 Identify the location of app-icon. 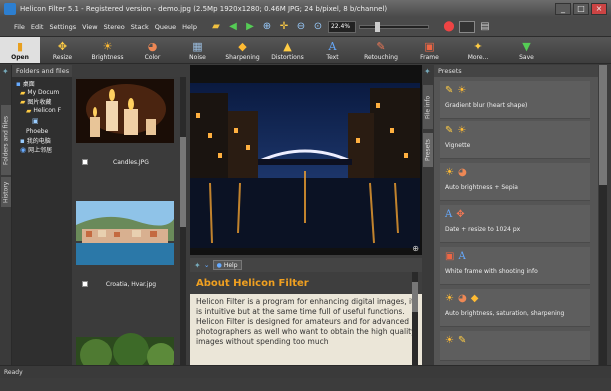
(10, 8).